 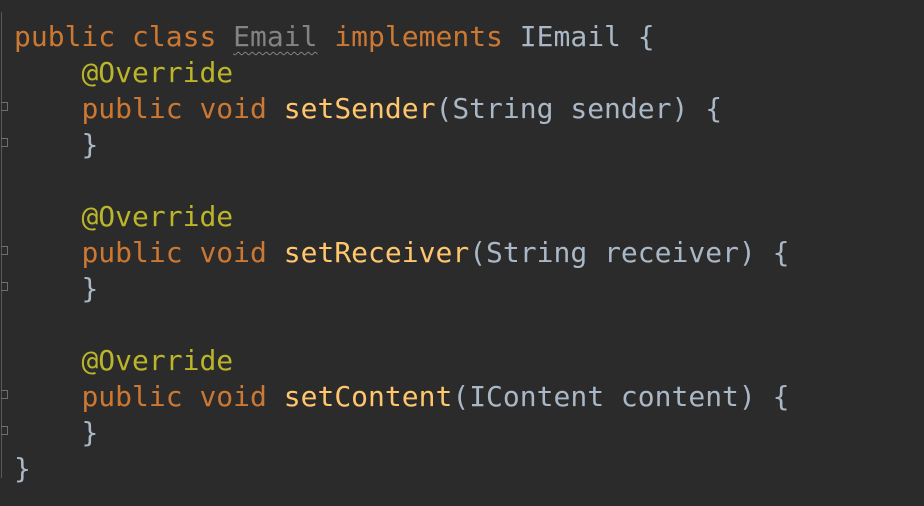 What do you see at coordinates (418, 36) in the screenshot?
I see `keyword: implements` at bounding box center [418, 36].